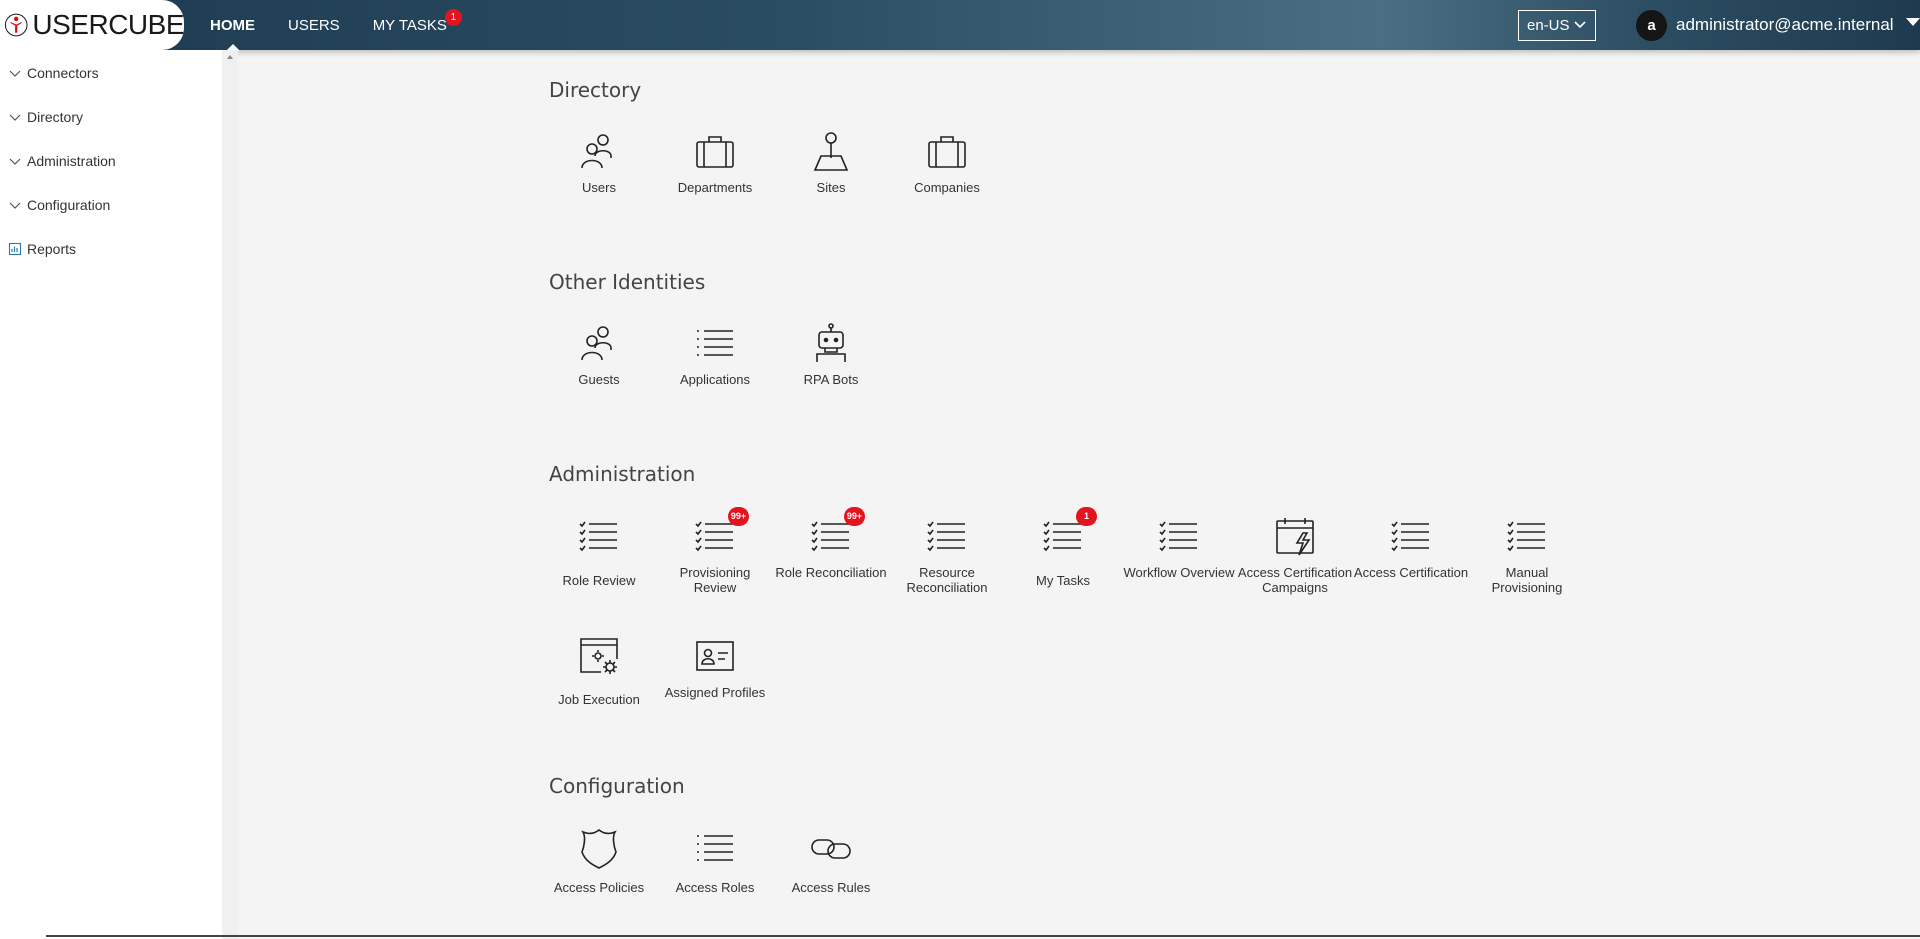 The width and height of the screenshot is (1920, 939). What do you see at coordinates (715, 187) in the screenshot?
I see `tile-label: Departments` at bounding box center [715, 187].